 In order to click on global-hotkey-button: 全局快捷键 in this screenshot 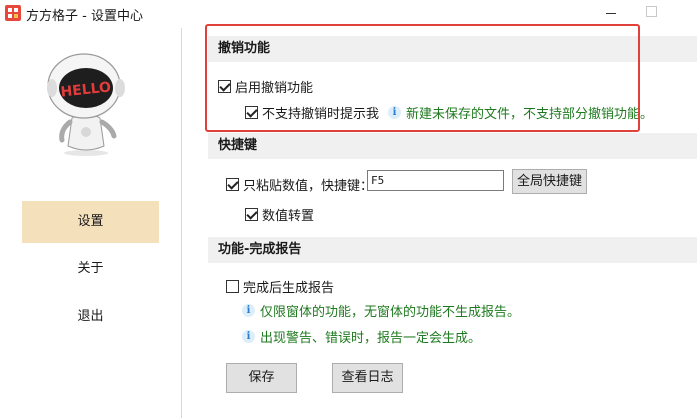, I will do `click(549, 181)`.